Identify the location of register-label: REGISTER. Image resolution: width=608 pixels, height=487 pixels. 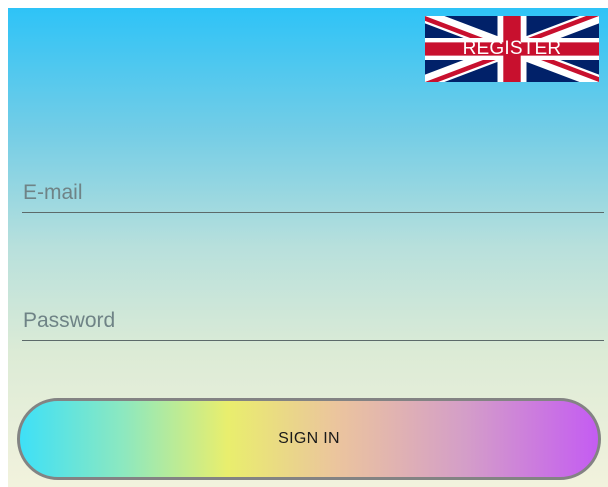
(512, 48).